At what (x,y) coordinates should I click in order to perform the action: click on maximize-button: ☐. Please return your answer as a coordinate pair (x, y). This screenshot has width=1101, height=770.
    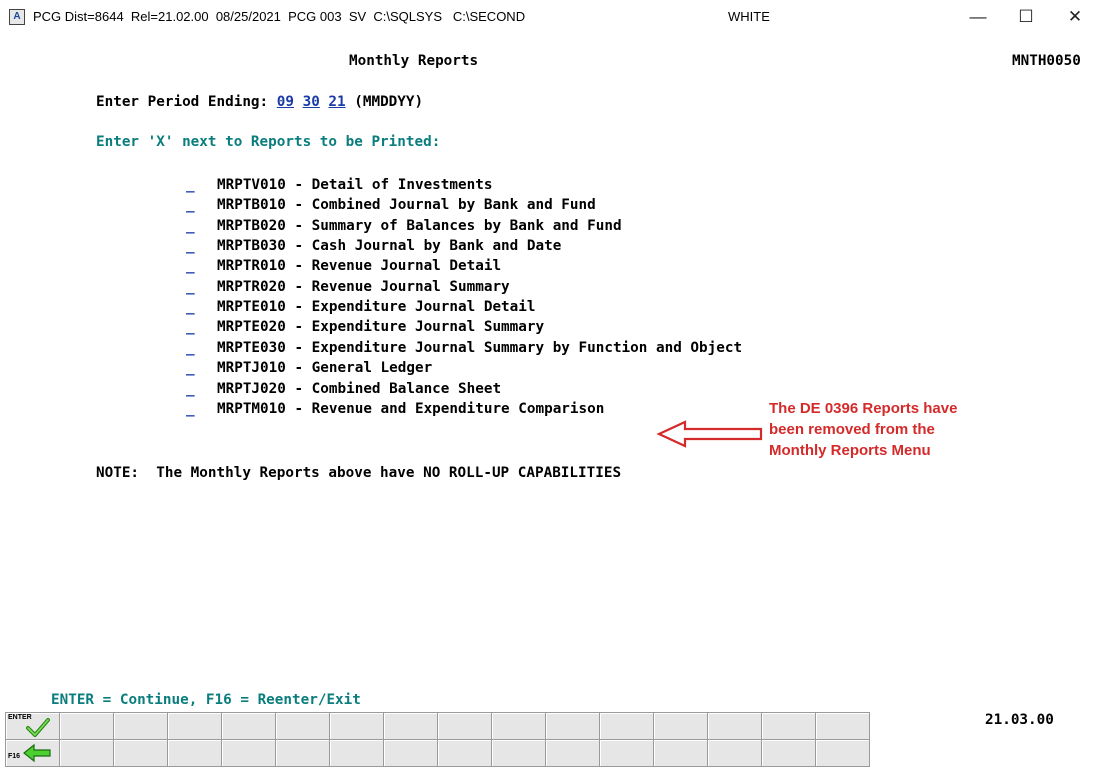
    Looking at the image, I should click on (1026, 17).